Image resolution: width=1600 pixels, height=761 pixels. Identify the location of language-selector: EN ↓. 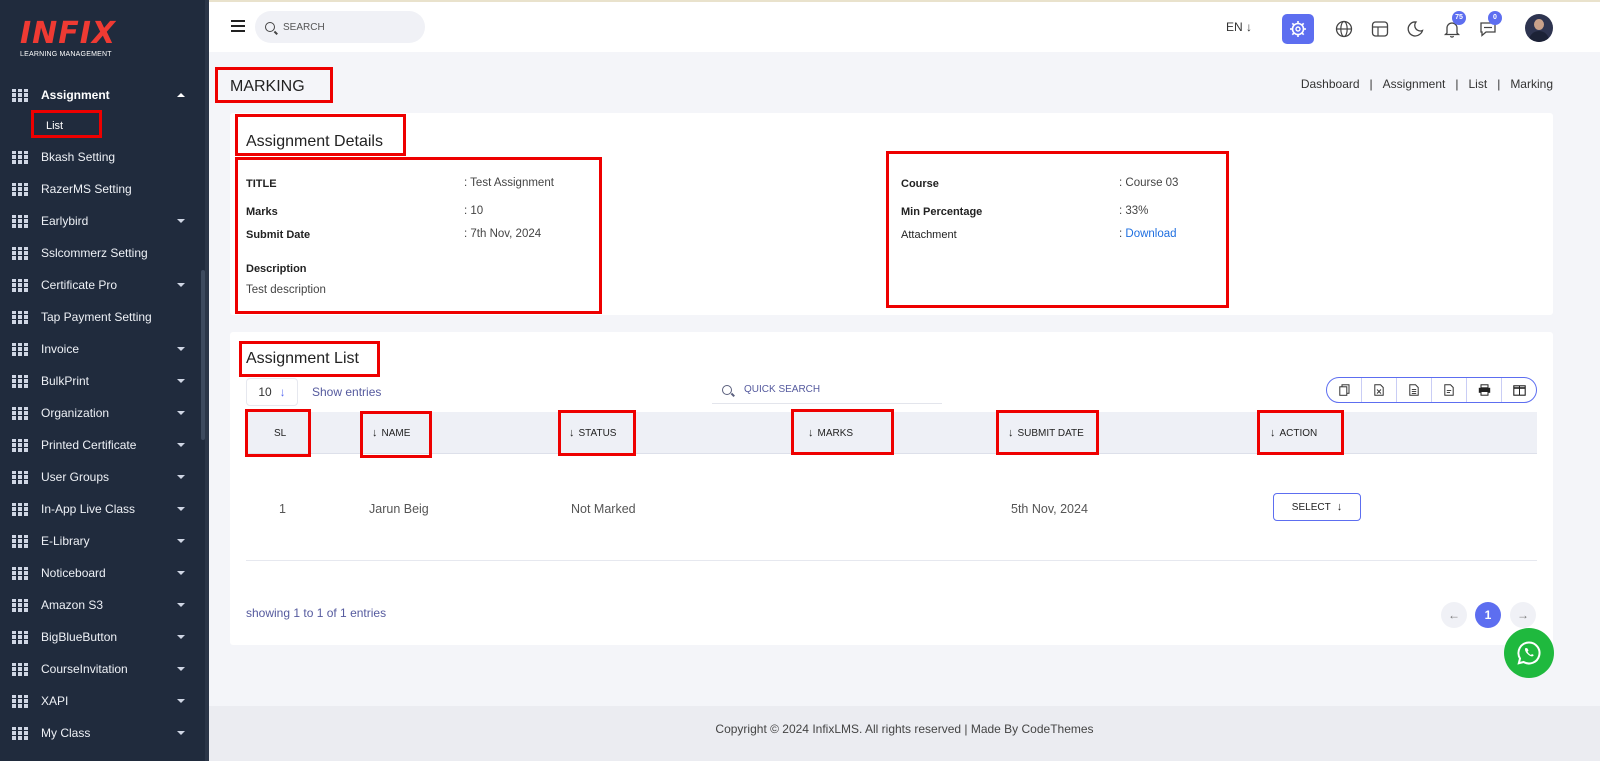
(1239, 27).